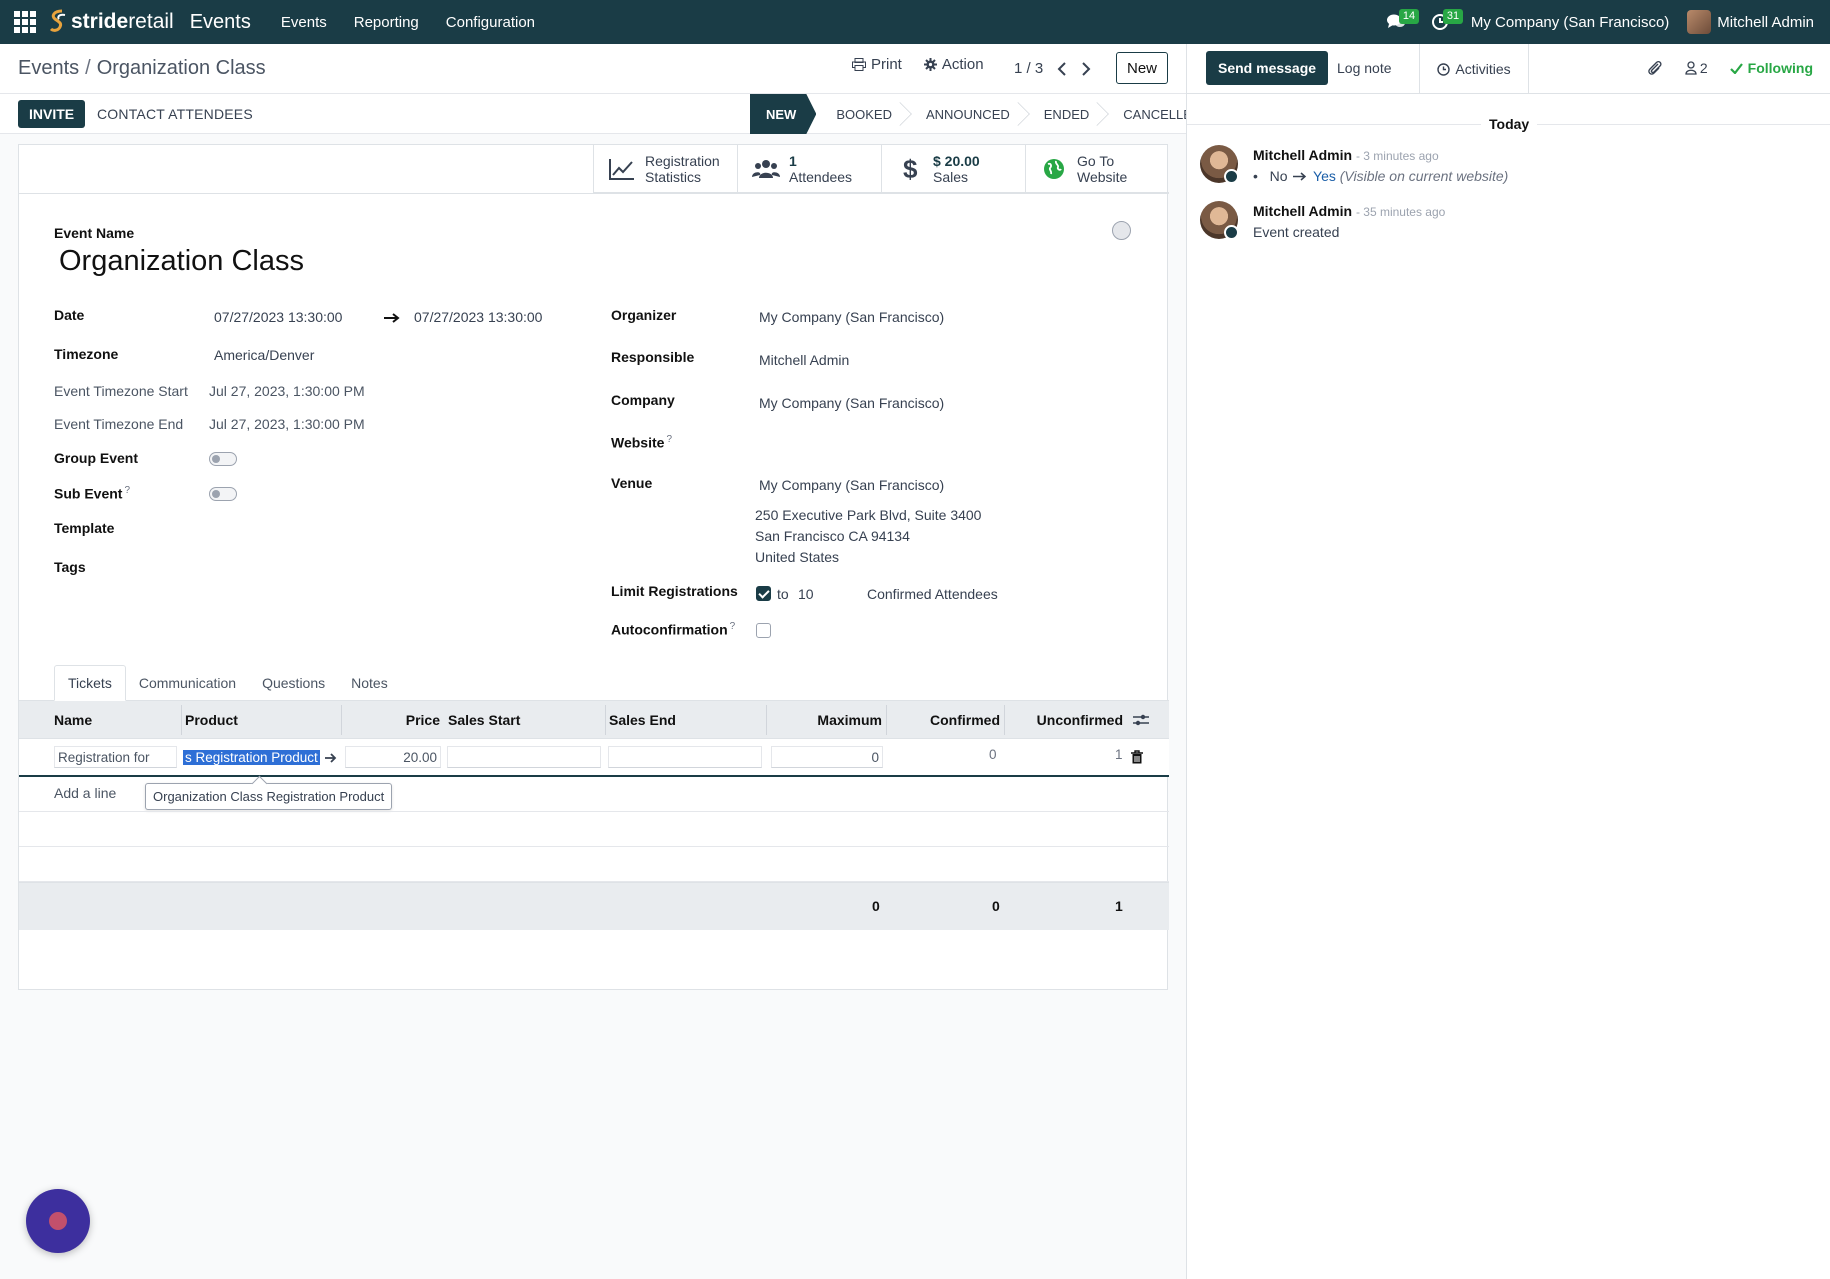 The image size is (1830, 1279). I want to click on website-line1: Go To, so click(1096, 160).